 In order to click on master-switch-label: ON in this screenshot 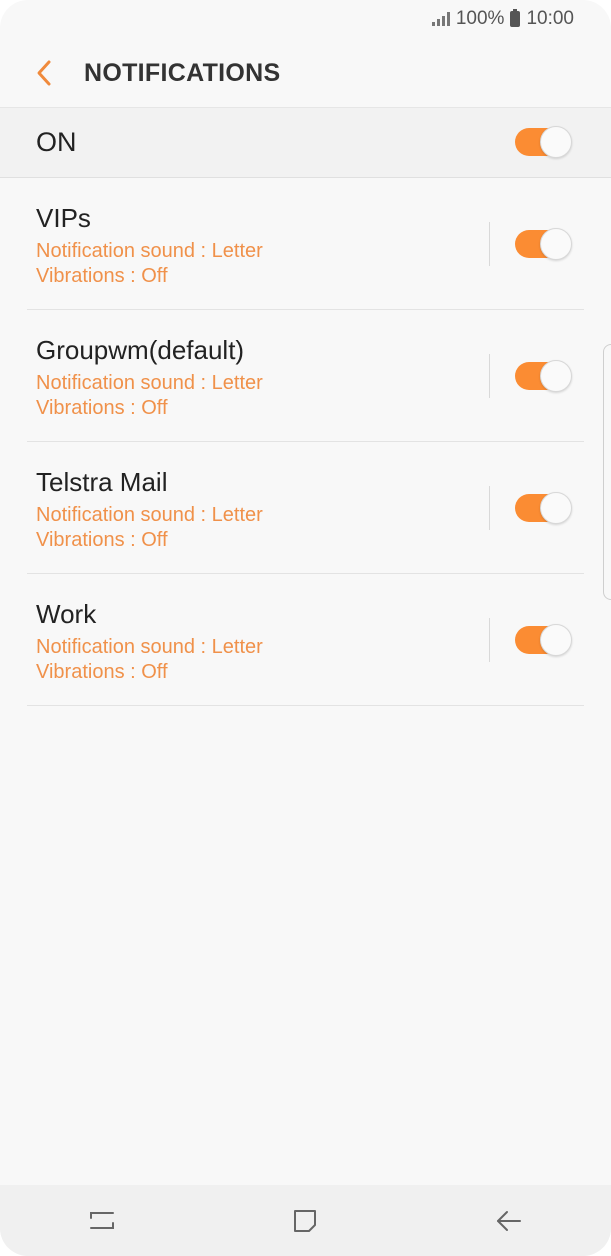, I will do `click(56, 142)`.